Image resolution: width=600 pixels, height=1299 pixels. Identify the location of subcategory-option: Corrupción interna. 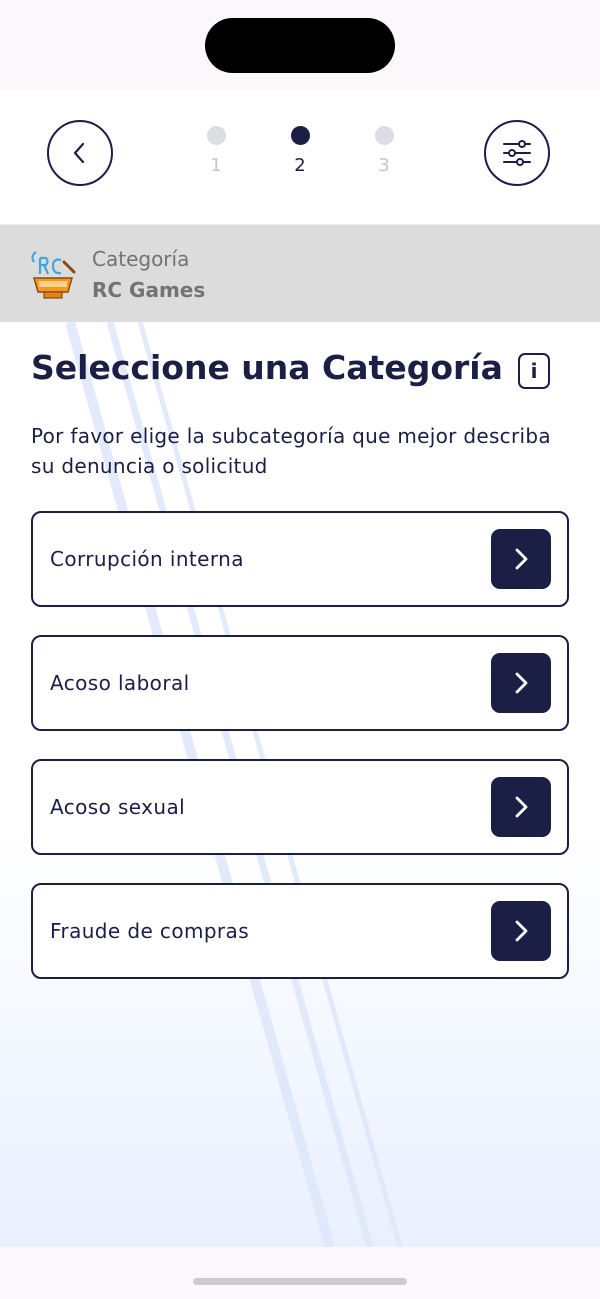
(300, 559).